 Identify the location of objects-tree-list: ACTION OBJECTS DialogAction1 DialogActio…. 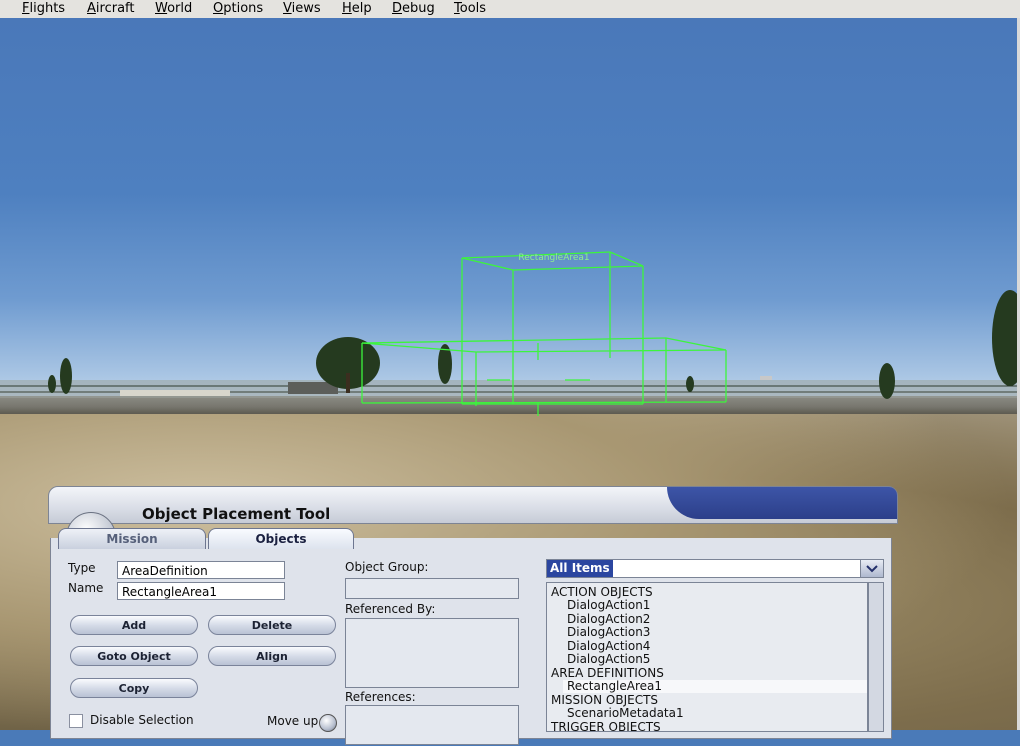
(707, 657).